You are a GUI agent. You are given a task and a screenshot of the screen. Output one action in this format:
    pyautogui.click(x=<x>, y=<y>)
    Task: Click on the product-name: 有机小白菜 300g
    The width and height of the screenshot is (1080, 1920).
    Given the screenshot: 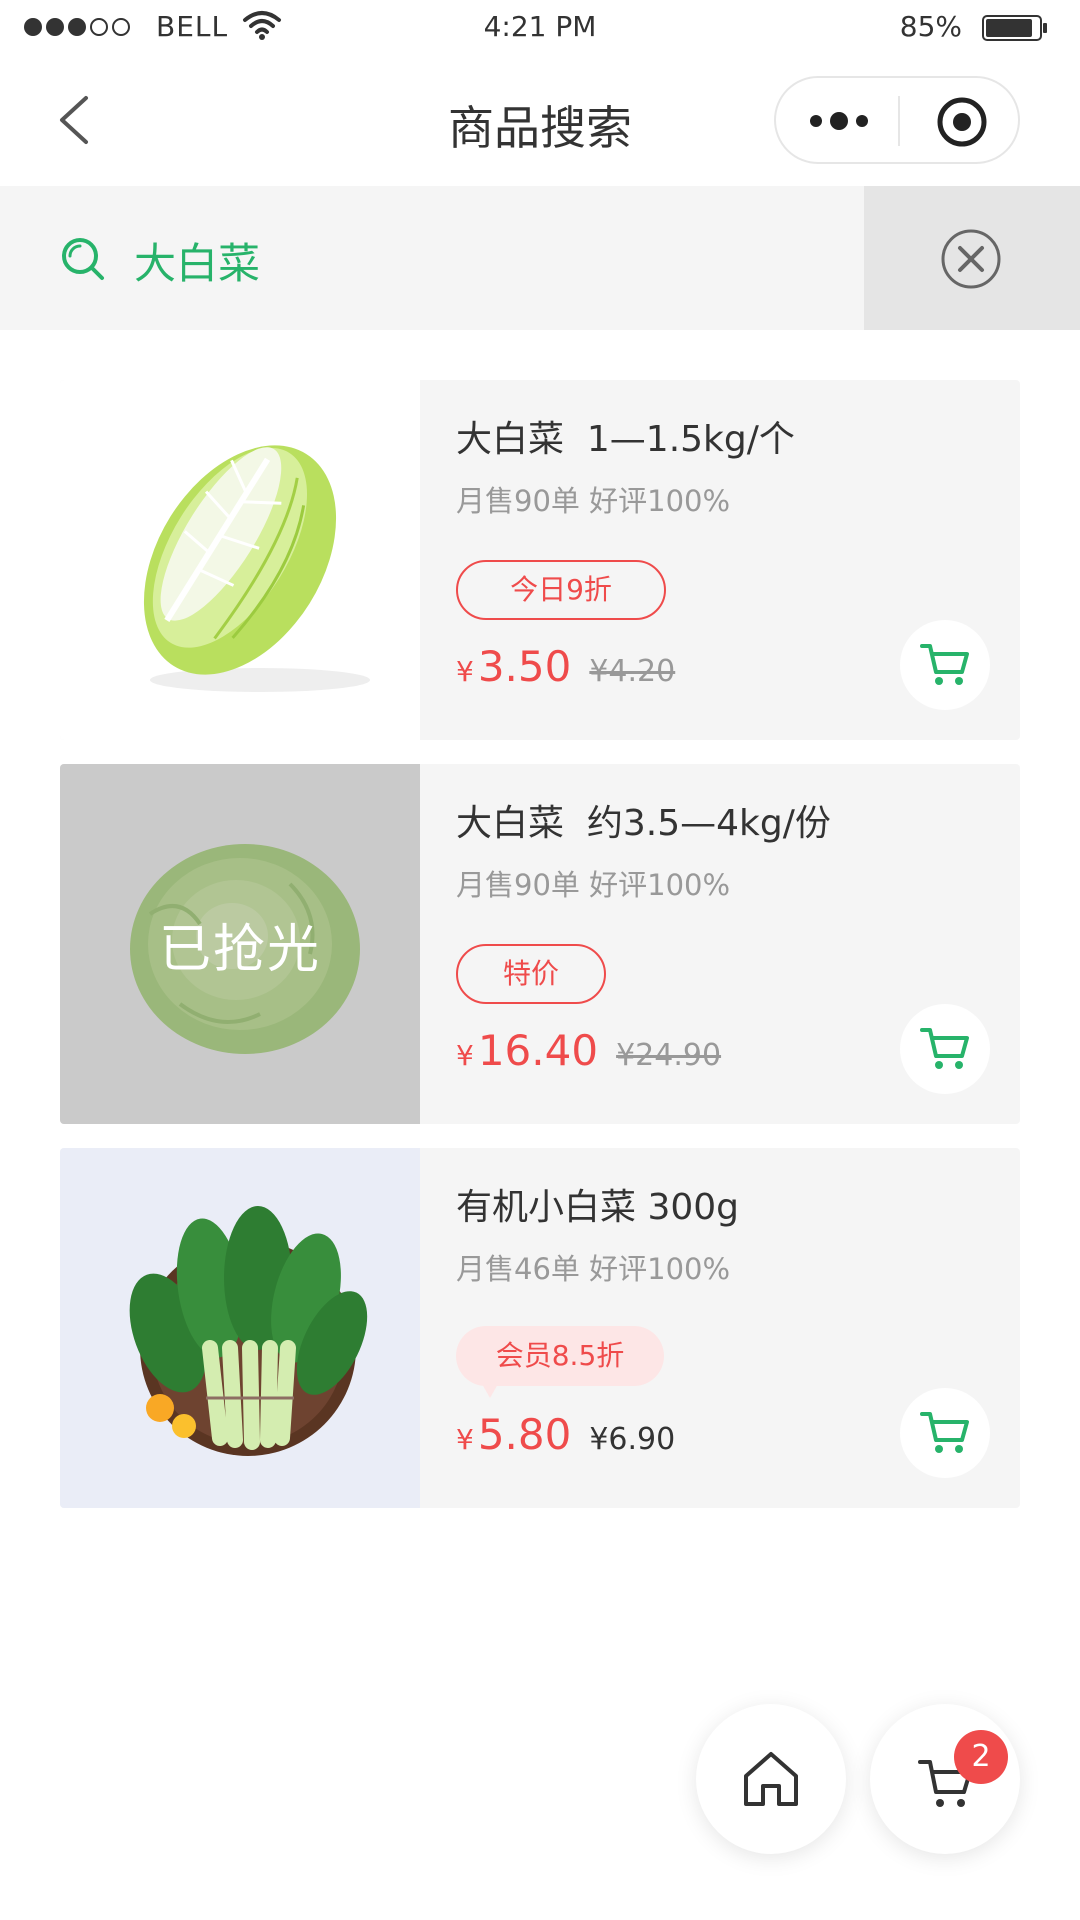 What is the action you would take?
    pyautogui.click(x=598, y=1207)
    